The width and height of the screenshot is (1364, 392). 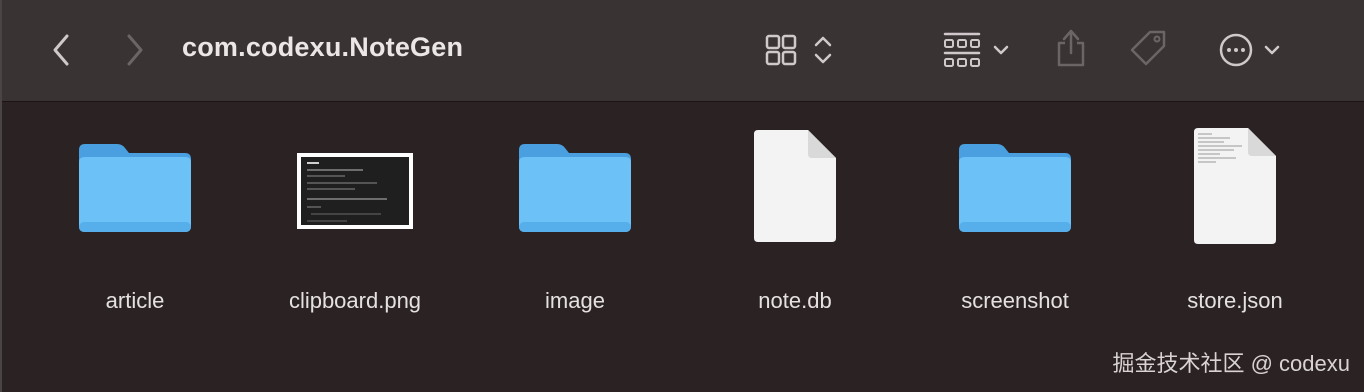 What do you see at coordinates (1236, 50) in the screenshot?
I see `more-icon` at bounding box center [1236, 50].